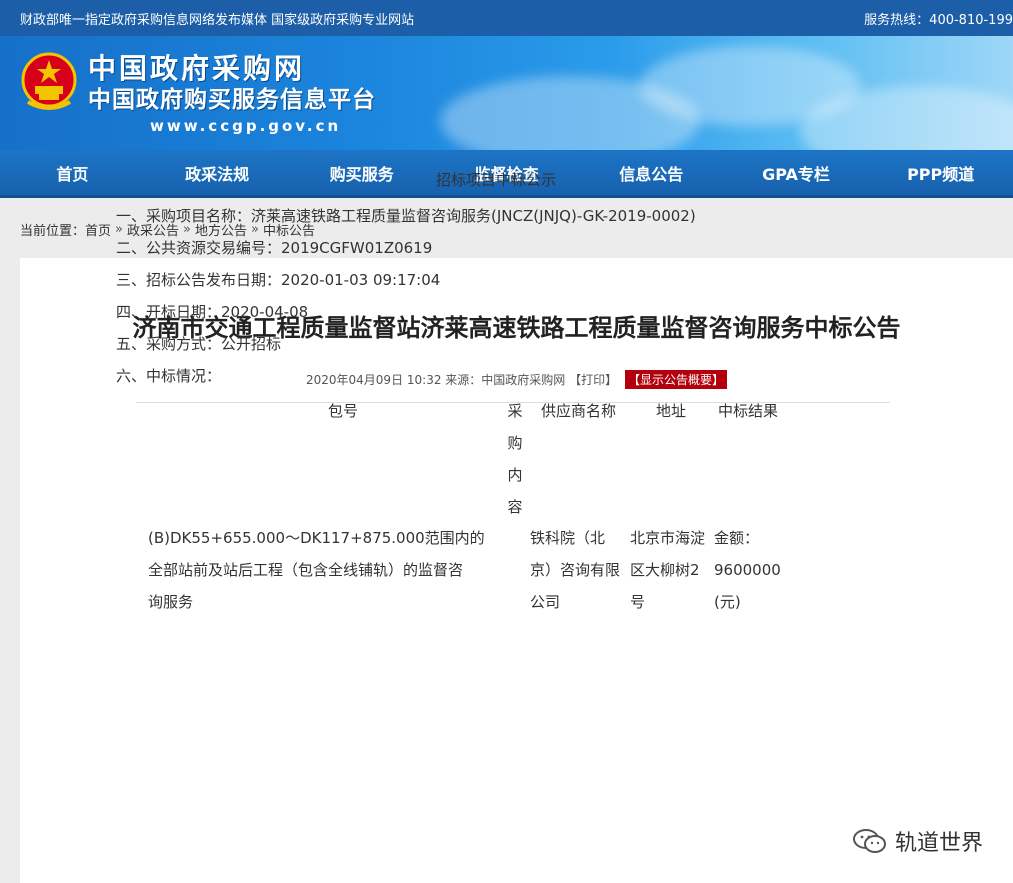 The image size is (1013, 883). What do you see at coordinates (246, 126) in the screenshot?
I see `site-url: www.ccgp.gov.cn` at bounding box center [246, 126].